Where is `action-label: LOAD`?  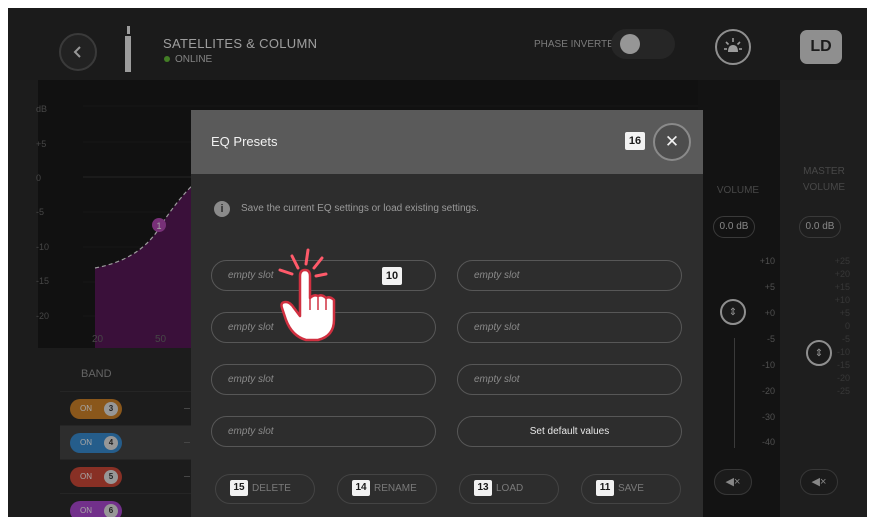
action-label: LOAD is located at coordinates (510, 488).